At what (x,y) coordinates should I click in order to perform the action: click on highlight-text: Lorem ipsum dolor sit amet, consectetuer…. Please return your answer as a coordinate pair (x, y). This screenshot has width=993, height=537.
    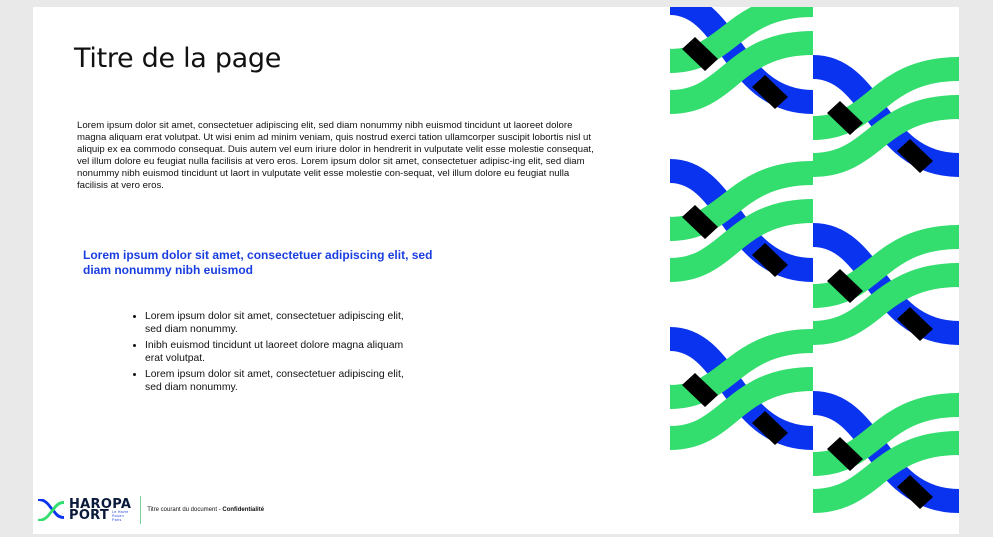
    Looking at the image, I should click on (258, 262).